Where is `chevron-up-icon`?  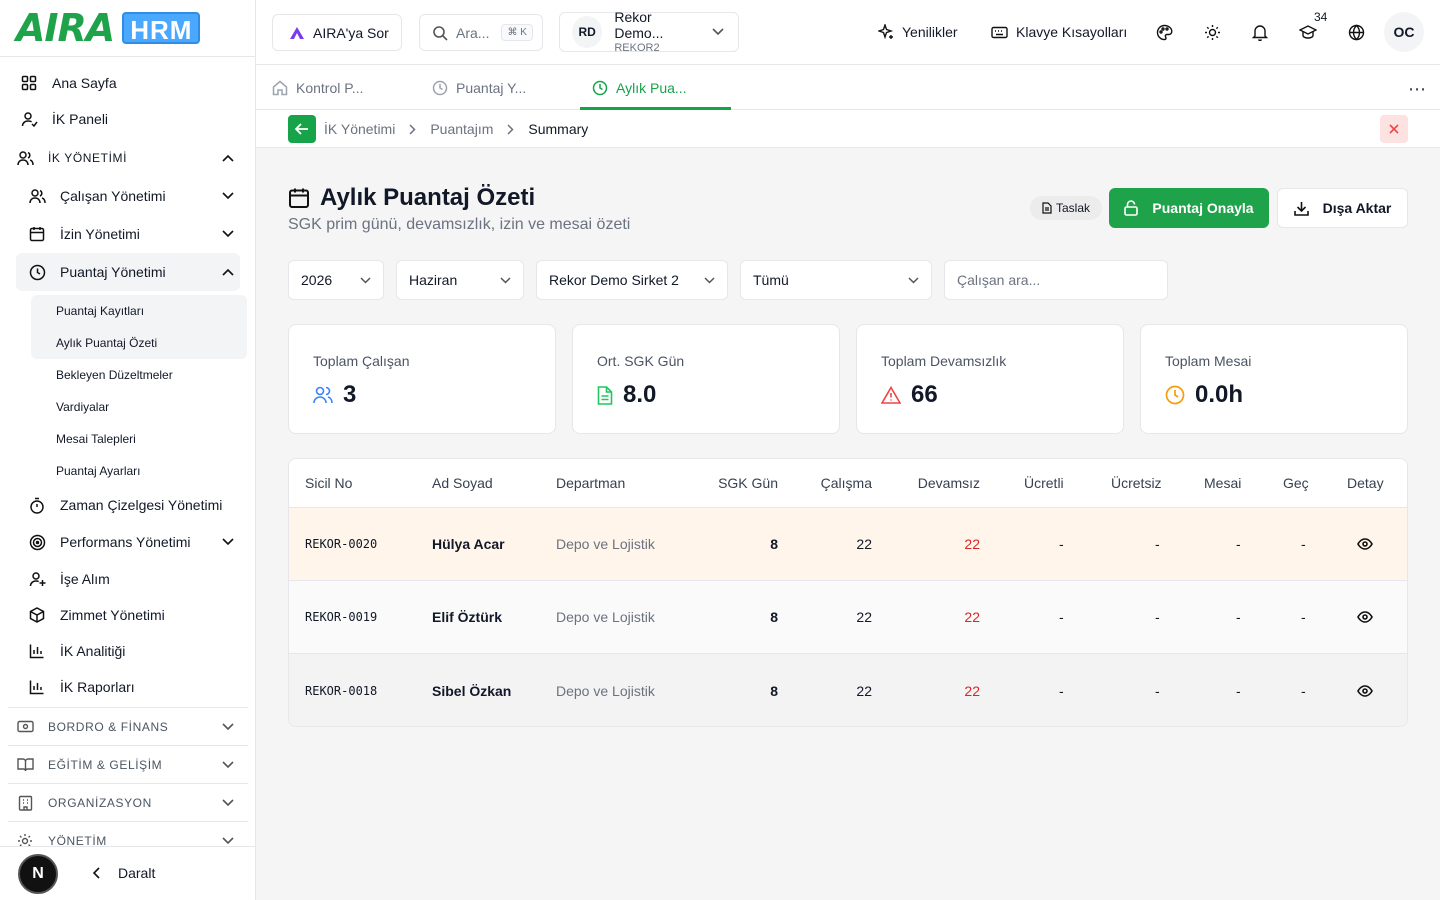 chevron-up-icon is located at coordinates (228, 158).